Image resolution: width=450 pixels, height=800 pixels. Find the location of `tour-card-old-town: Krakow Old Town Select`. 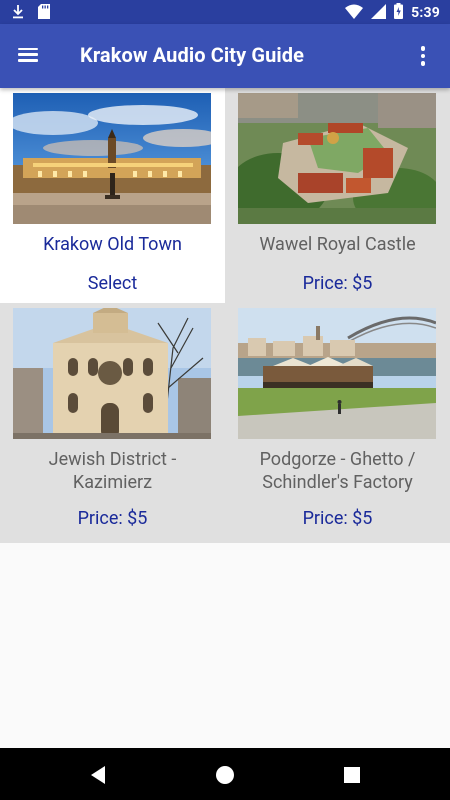

tour-card-old-town: Krakow Old Town Select is located at coordinates (112, 195).